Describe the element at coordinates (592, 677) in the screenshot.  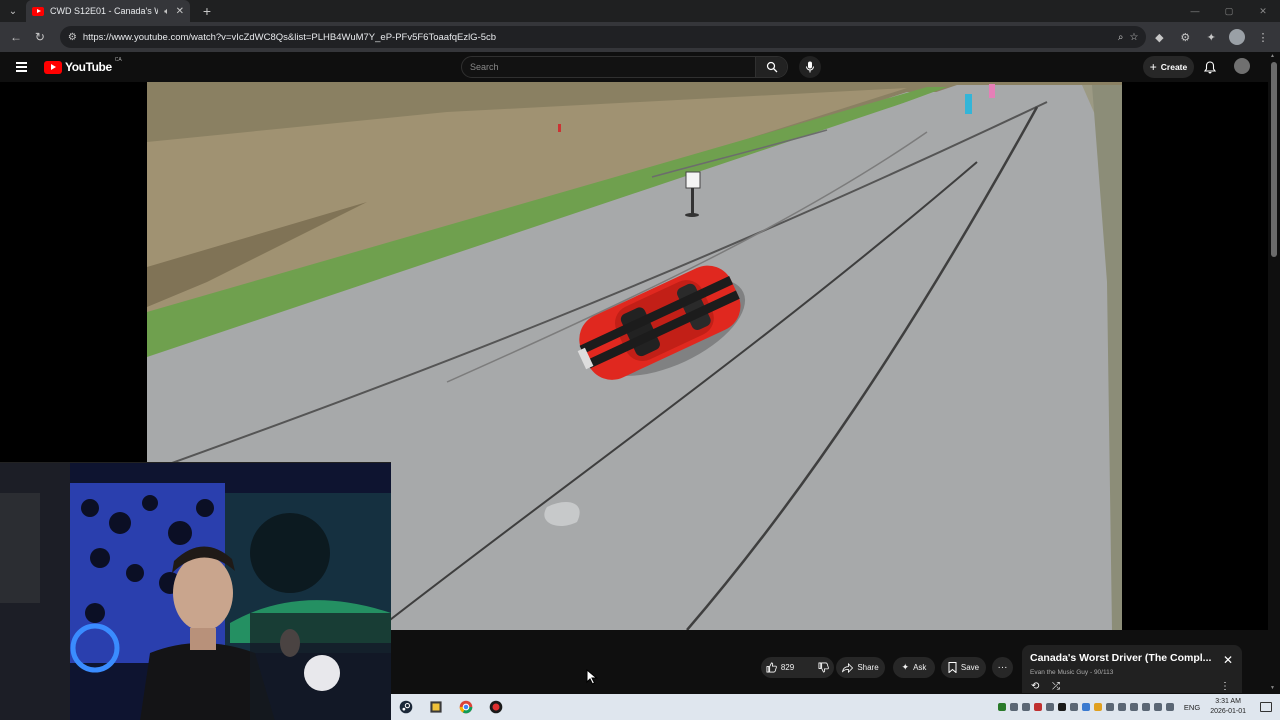
I see `mouse-cursor-icon` at that location.